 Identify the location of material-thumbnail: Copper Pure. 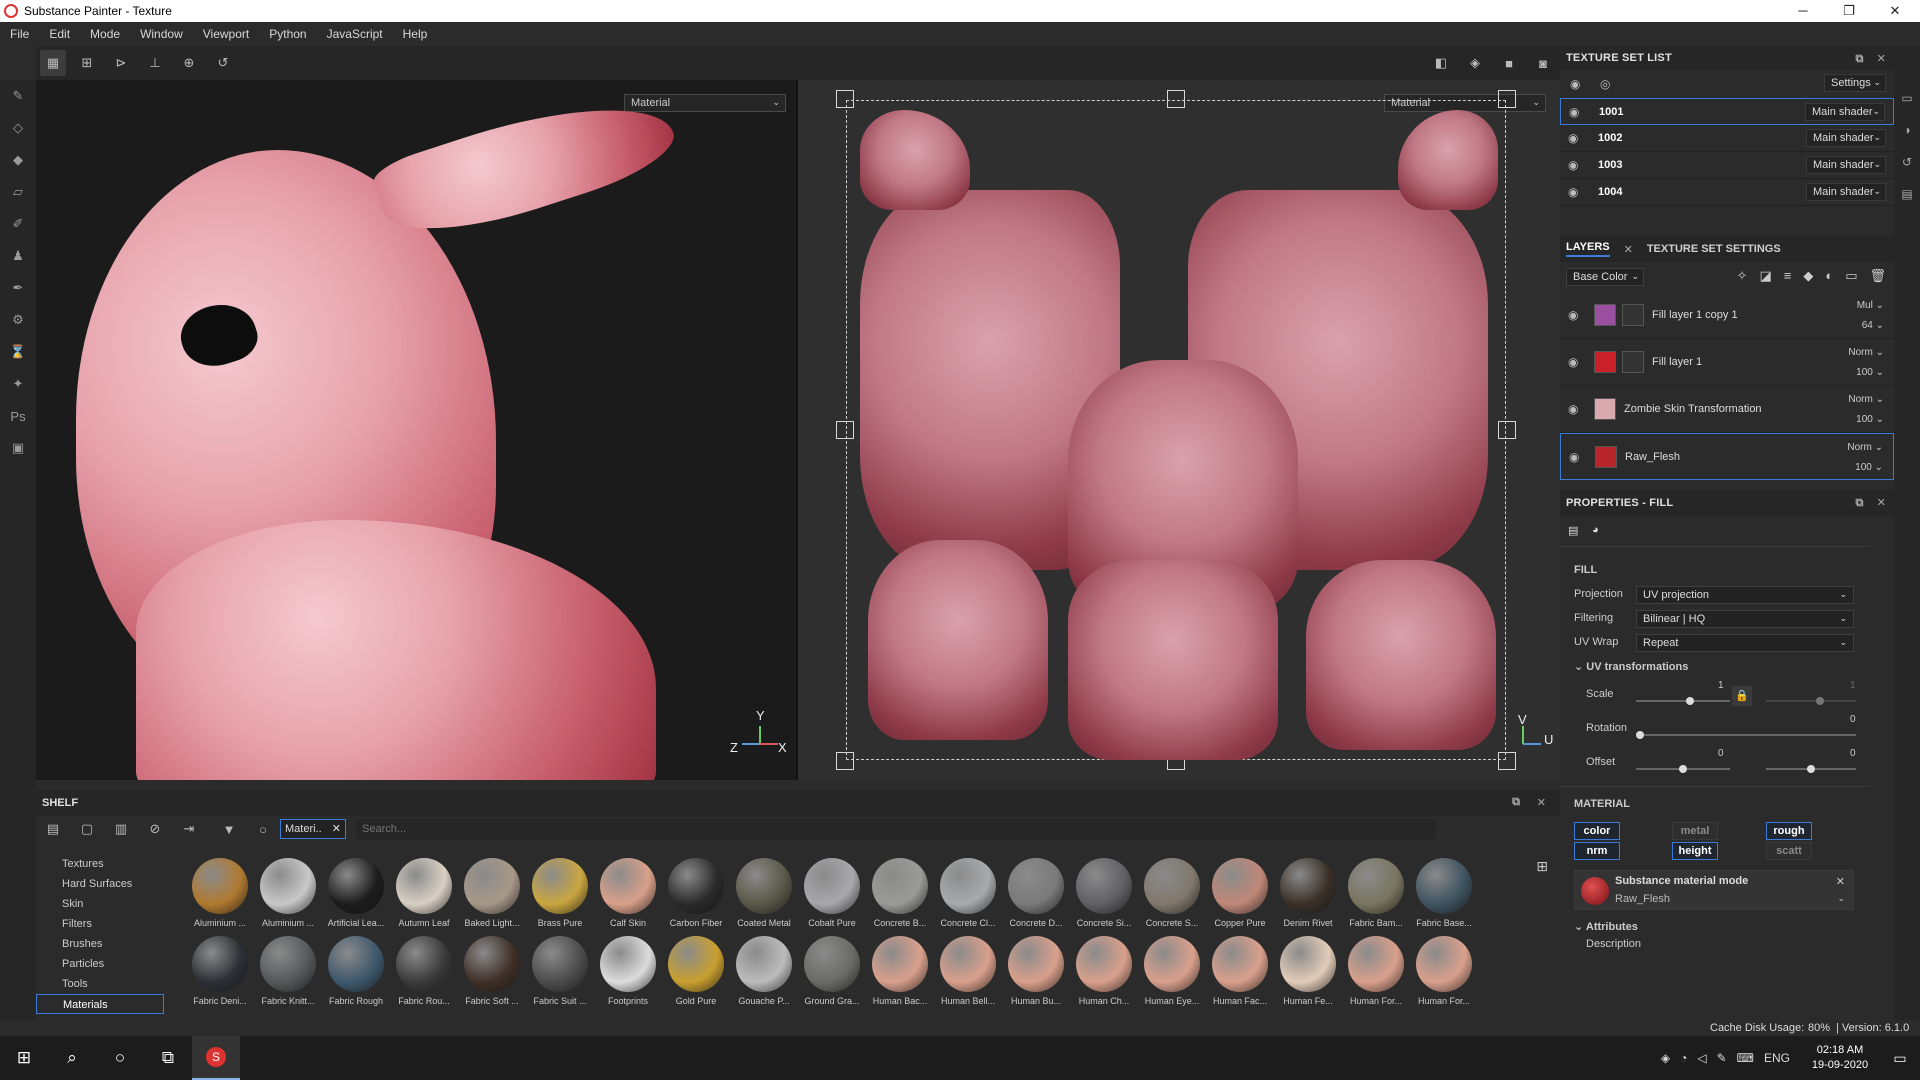
(1240, 893).